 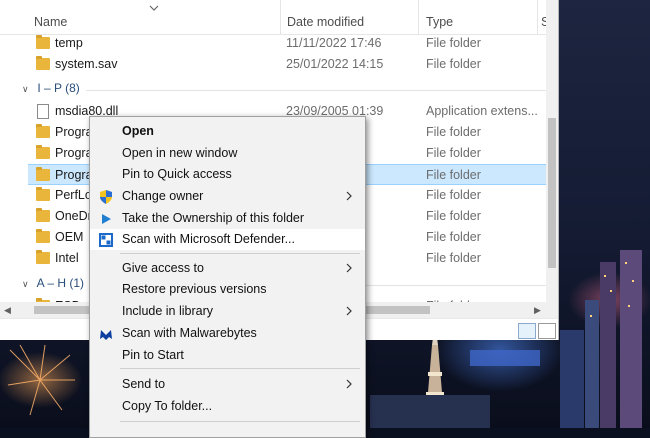 What do you see at coordinates (227, 196) in the screenshot?
I see `context-menu-item-change-owner: Change owner` at bounding box center [227, 196].